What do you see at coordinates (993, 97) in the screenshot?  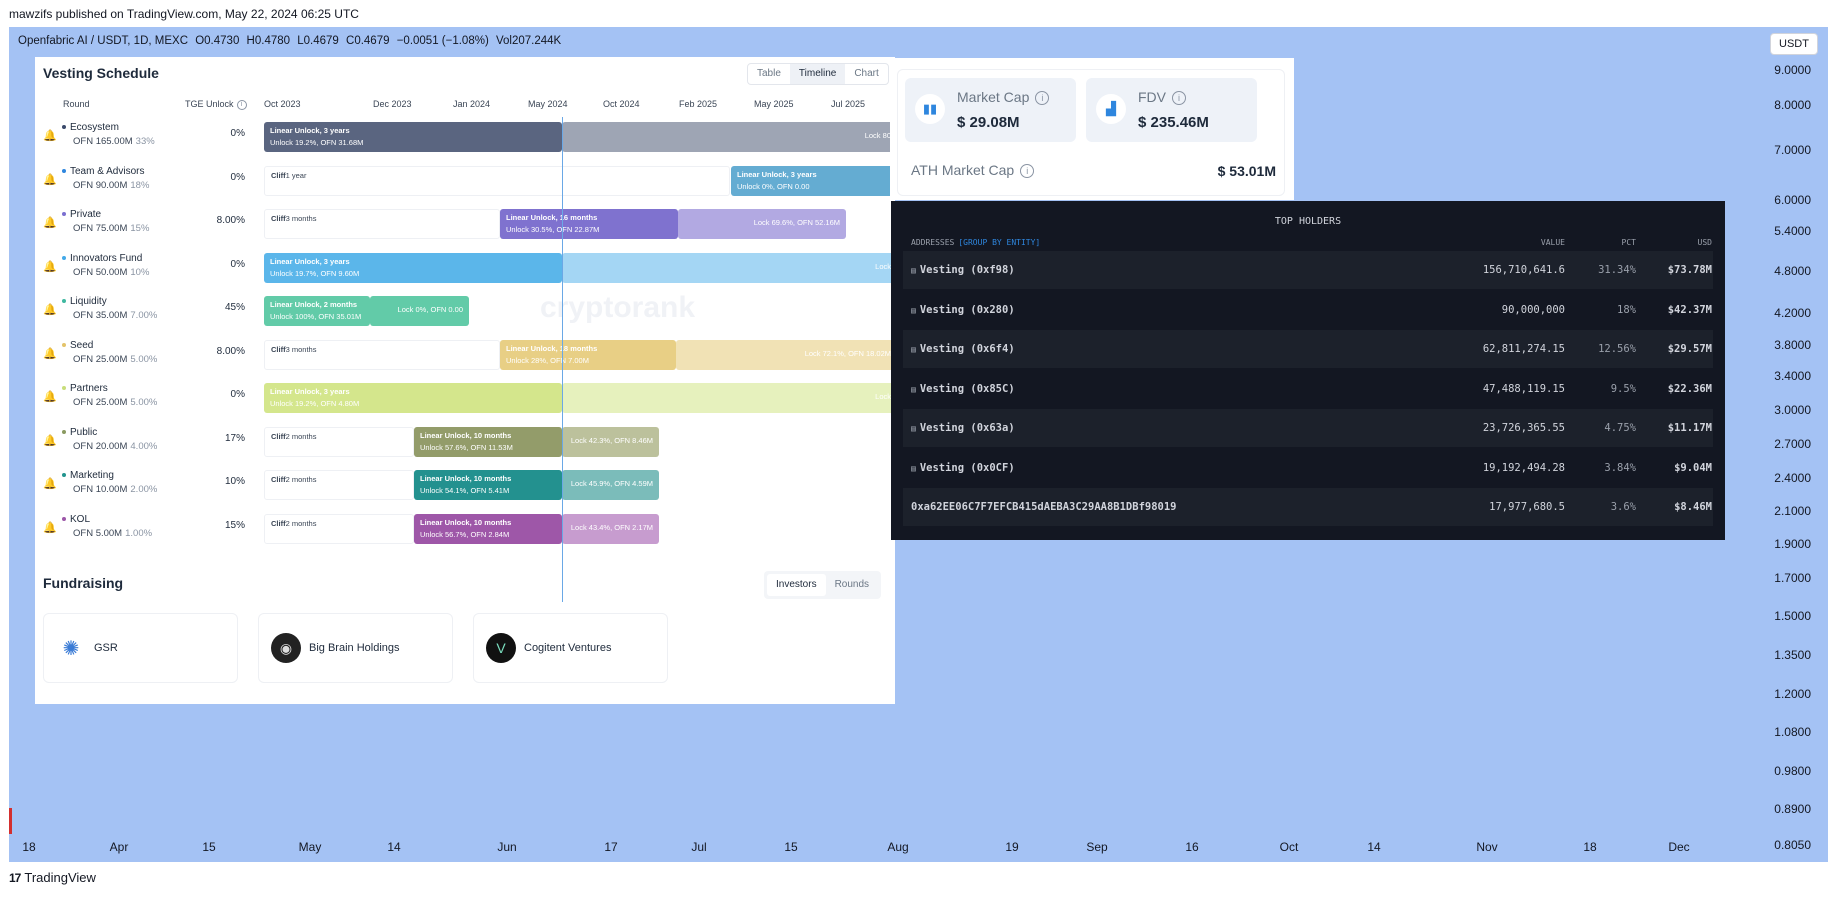 I see `market-cap-label-text: Market Cap` at bounding box center [993, 97].